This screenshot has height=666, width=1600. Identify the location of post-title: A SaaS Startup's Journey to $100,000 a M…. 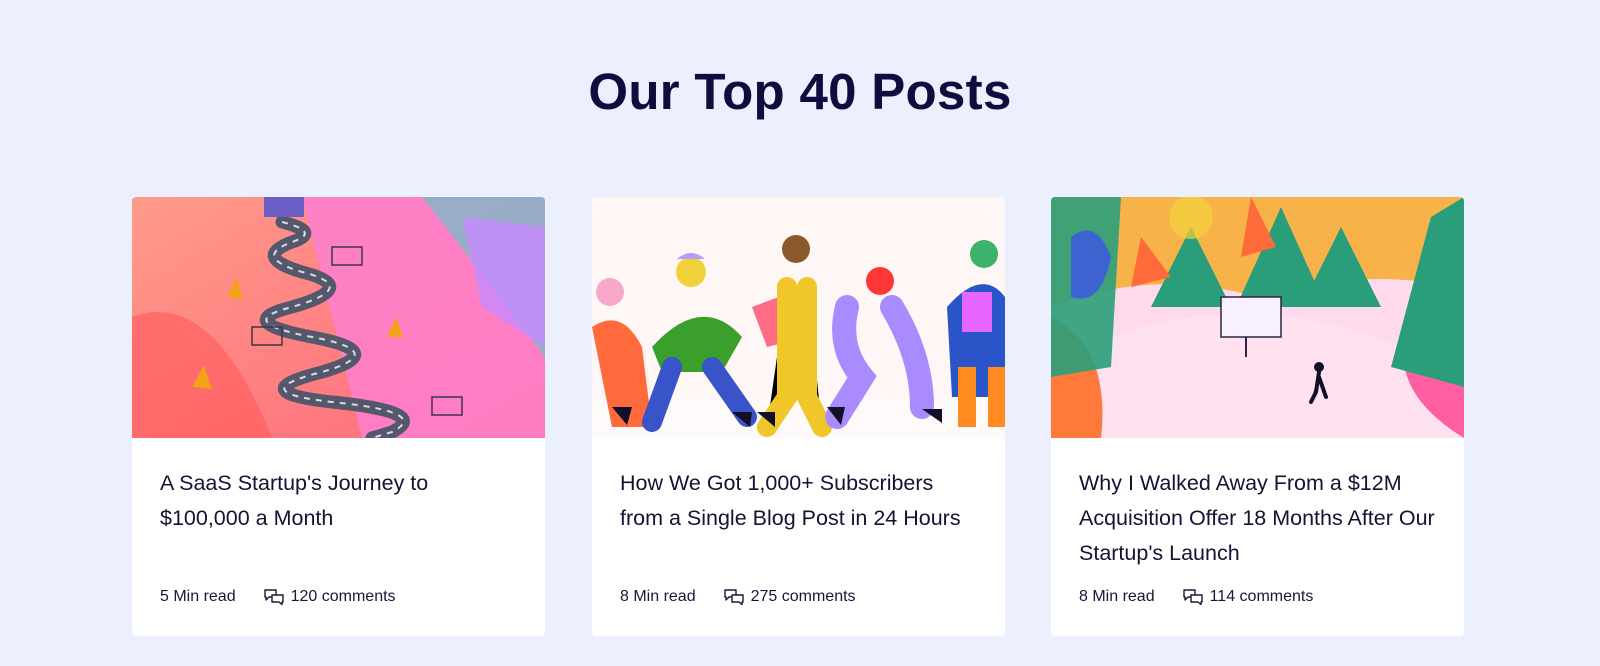
(340, 501).